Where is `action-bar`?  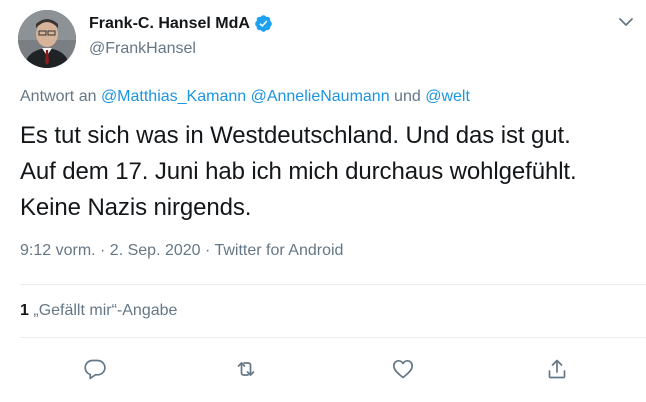 action-bar is located at coordinates (323, 370).